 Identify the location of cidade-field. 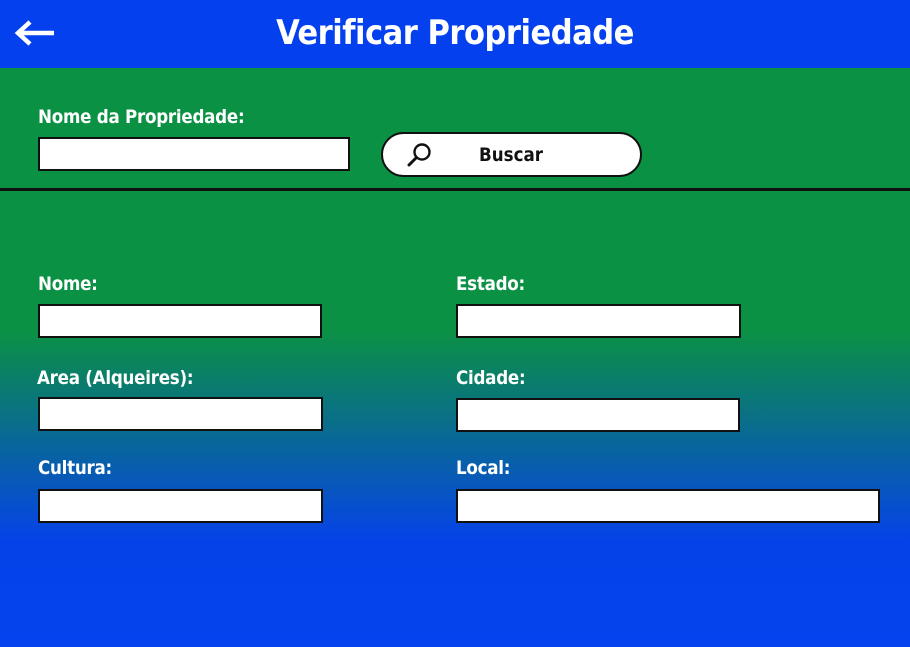
(598, 415).